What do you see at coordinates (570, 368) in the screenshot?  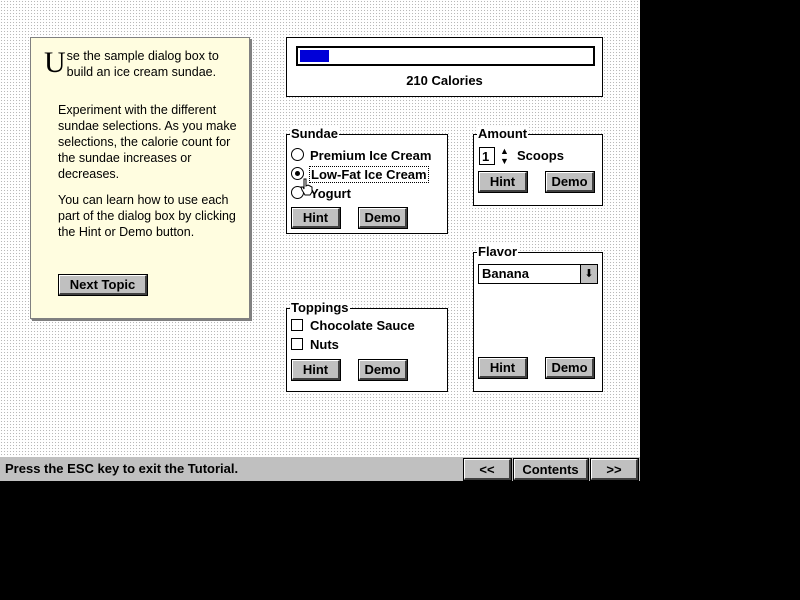 I see `flavor-demo-button: Demo` at bounding box center [570, 368].